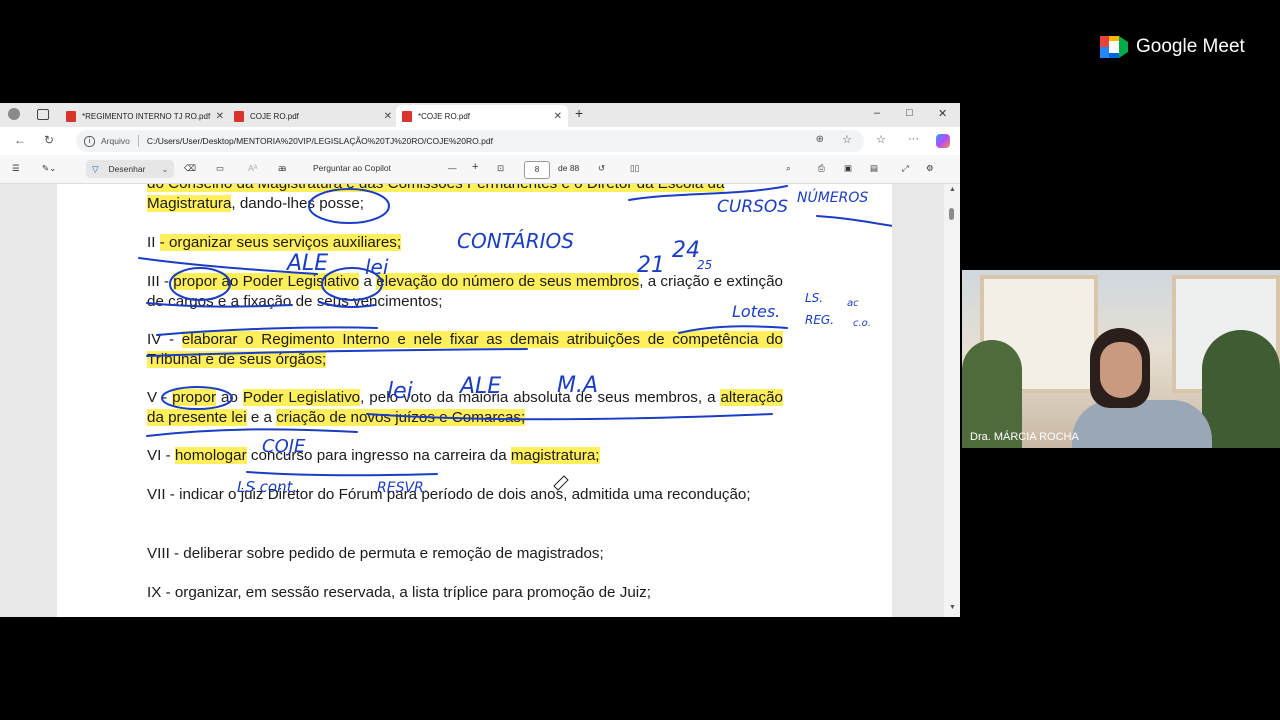 The width and height of the screenshot is (1280, 720). I want to click on back-icon: ←, so click(20, 140).